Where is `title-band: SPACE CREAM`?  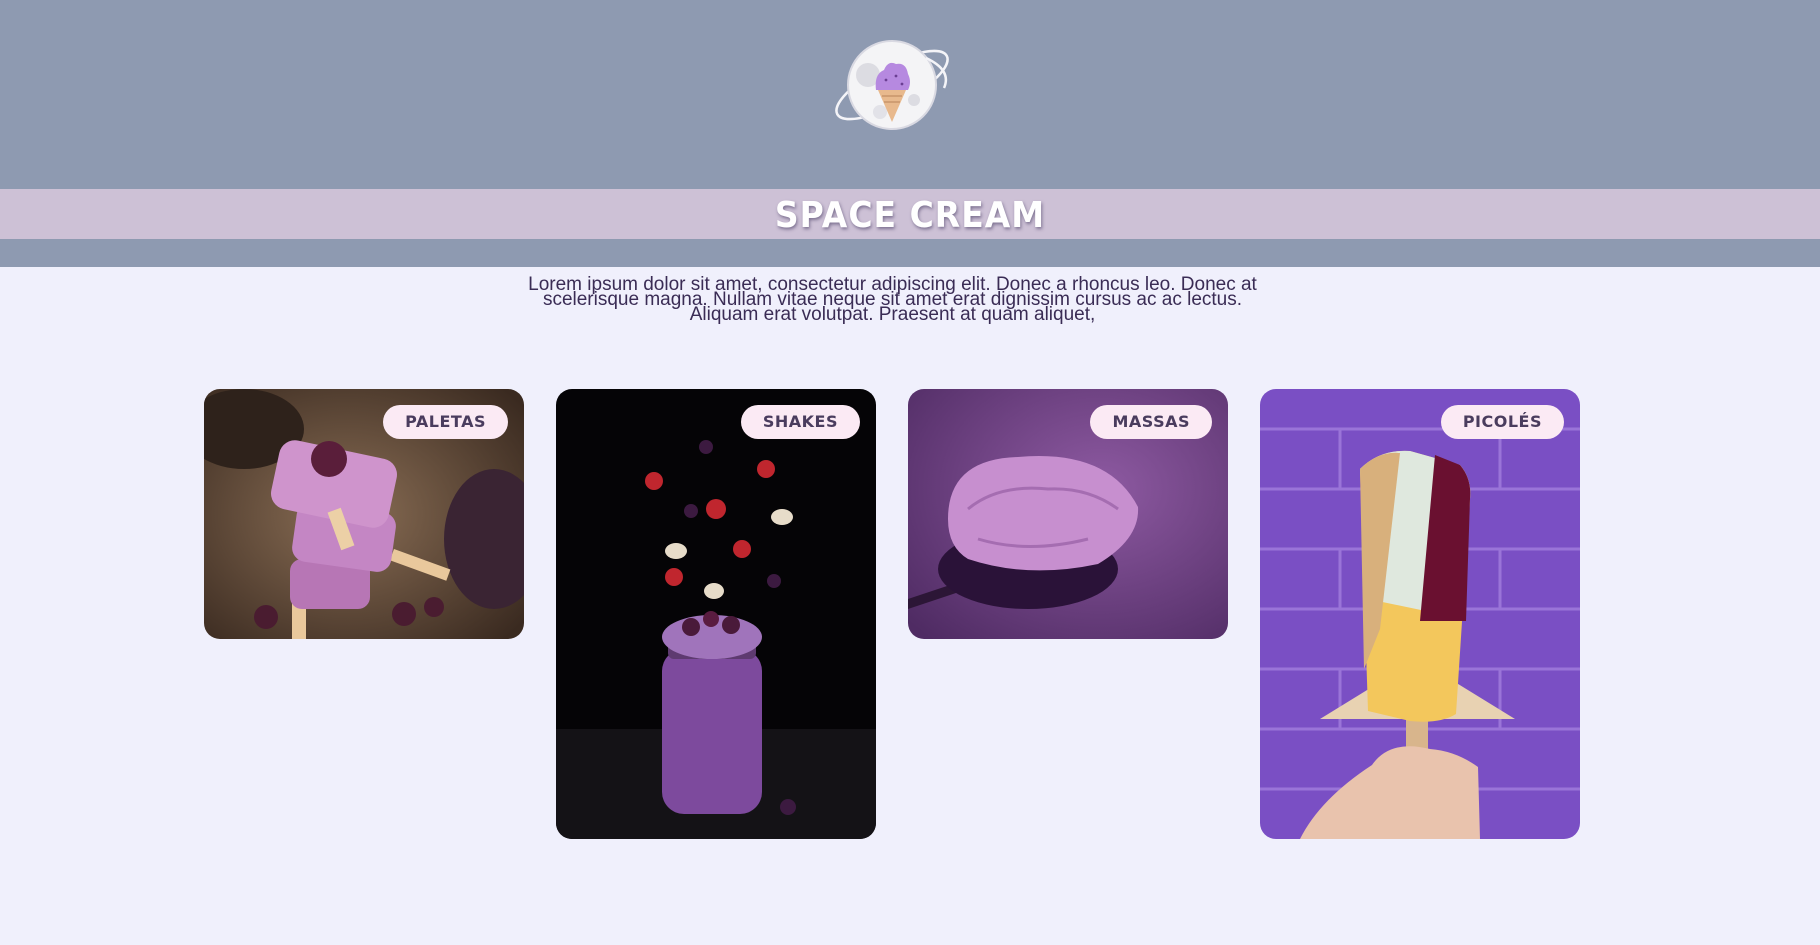 title-band: SPACE CREAM is located at coordinates (910, 214).